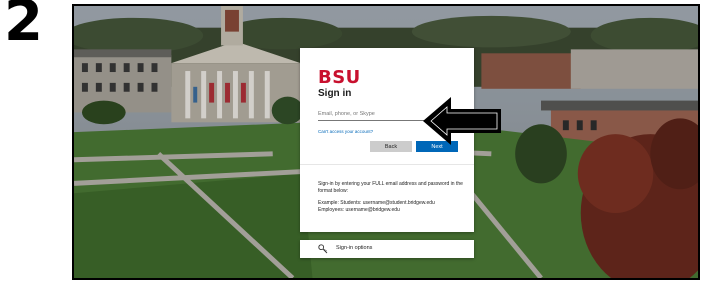 Image resolution: width=707 pixels, height=283 pixels. I want to click on example-employees: Employees: username@bridgew.edu, so click(359, 210).